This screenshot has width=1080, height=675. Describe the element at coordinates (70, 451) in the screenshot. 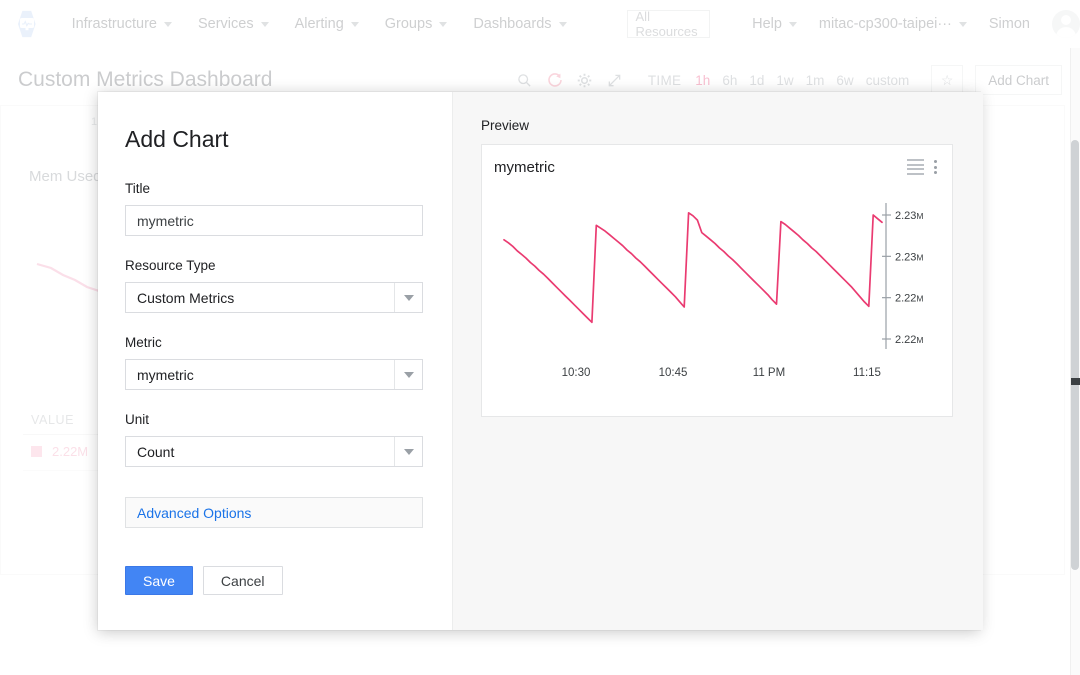

I see `background-legend-value: 2.22M` at that location.